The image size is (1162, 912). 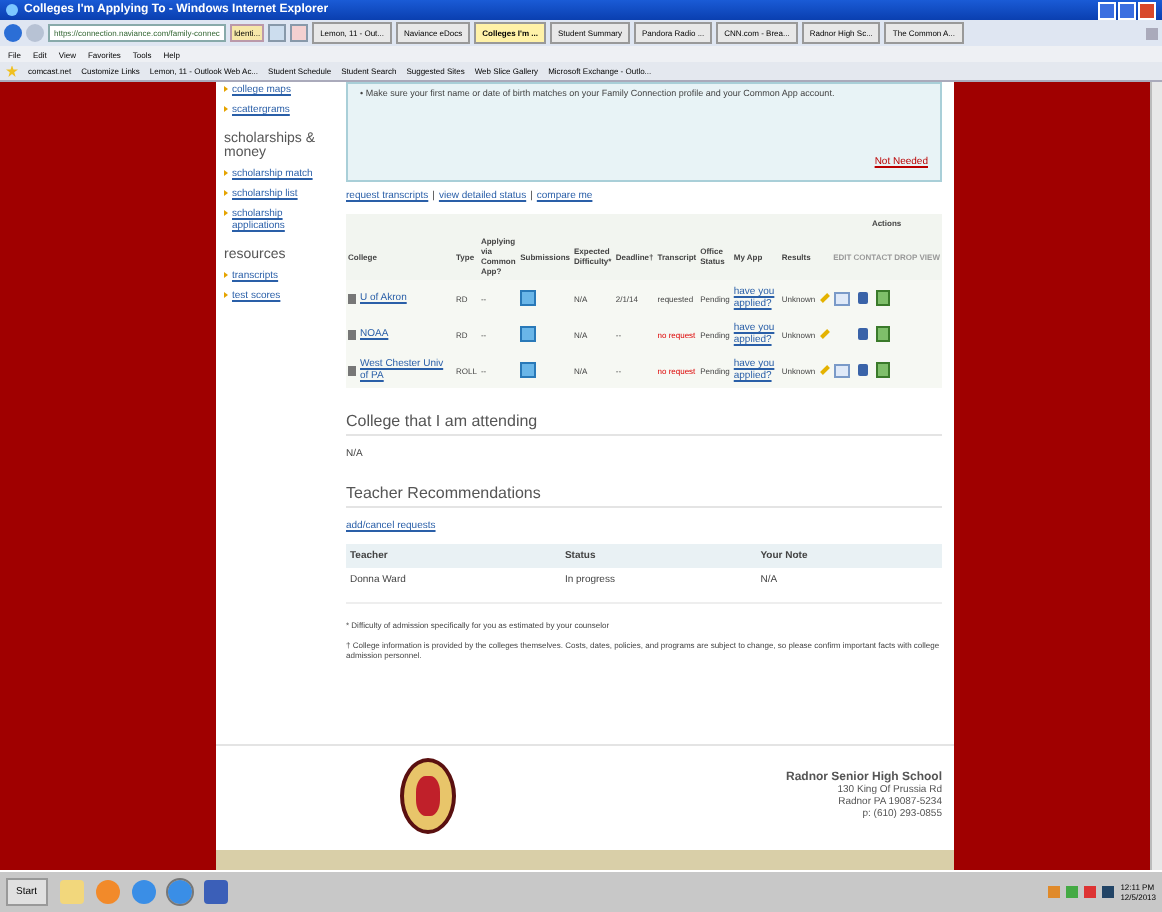 What do you see at coordinates (1152, 33) in the screenshot?
I see `home-icon` at bounding box center [1152, 33].